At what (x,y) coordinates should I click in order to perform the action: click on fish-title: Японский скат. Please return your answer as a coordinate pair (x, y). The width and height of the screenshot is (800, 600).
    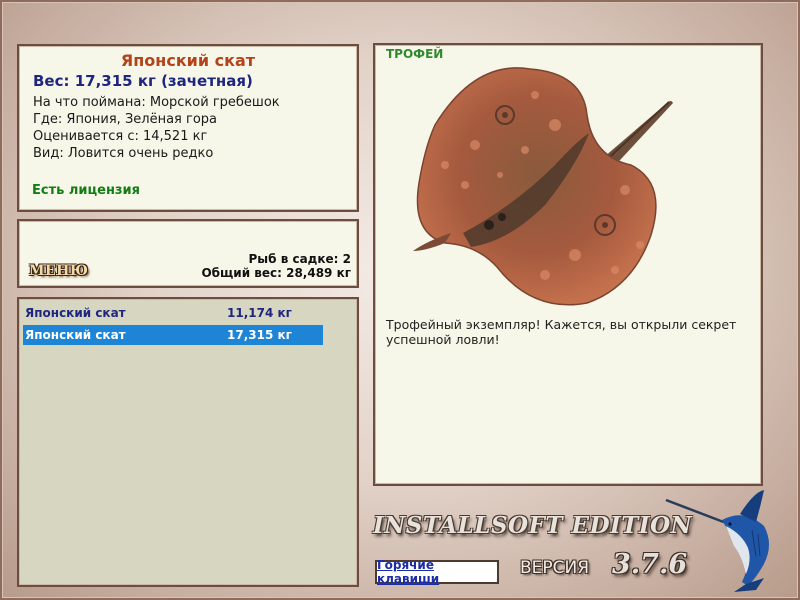
    Looking at the image, I should click on (188, 60).